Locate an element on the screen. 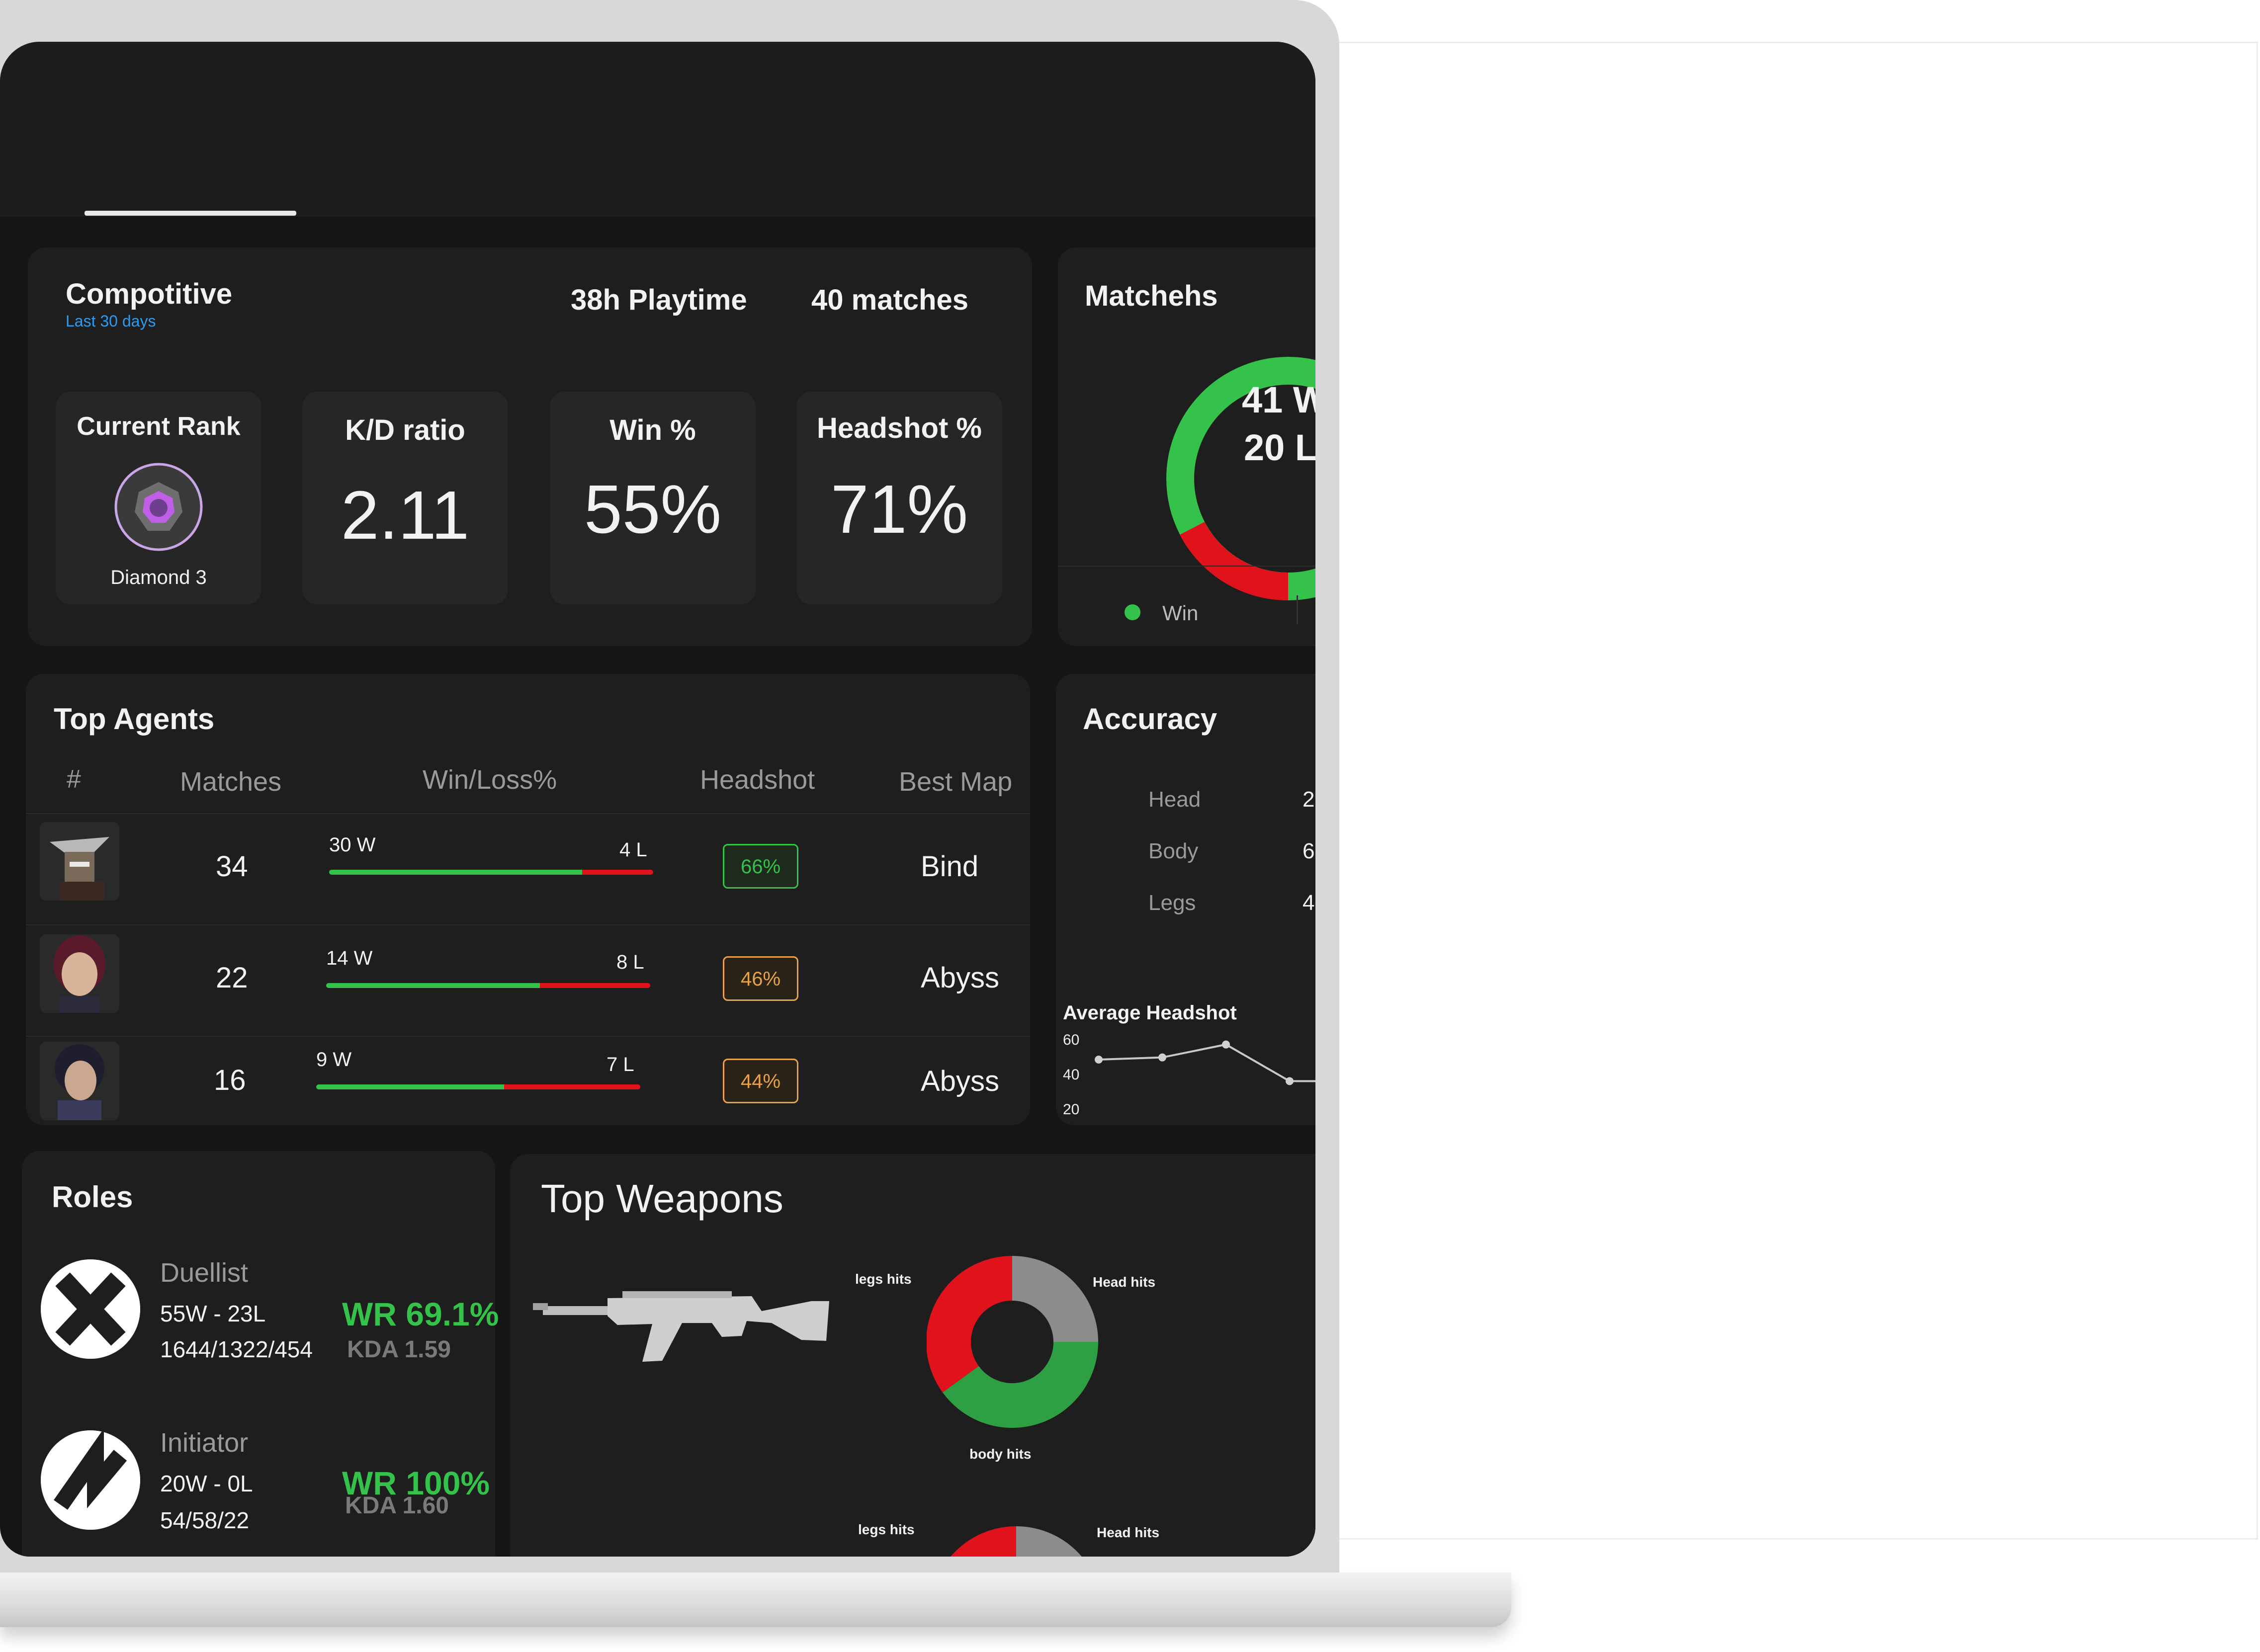  headshot-badge: 46% is located at coordinates (760, 978).